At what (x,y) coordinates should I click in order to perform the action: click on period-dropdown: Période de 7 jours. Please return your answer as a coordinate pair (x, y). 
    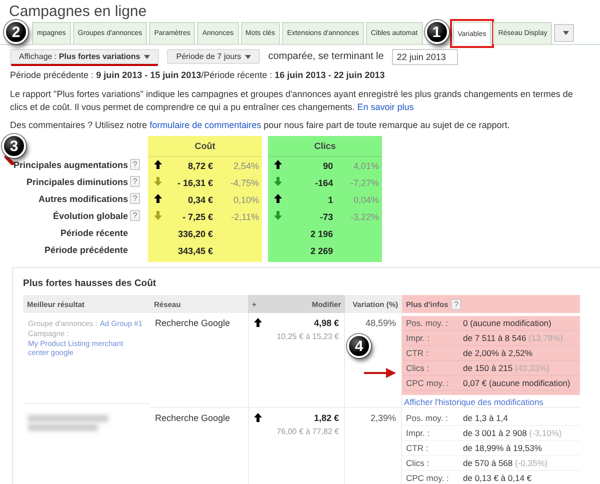
    Looking at the image, I should click on (213, 56).